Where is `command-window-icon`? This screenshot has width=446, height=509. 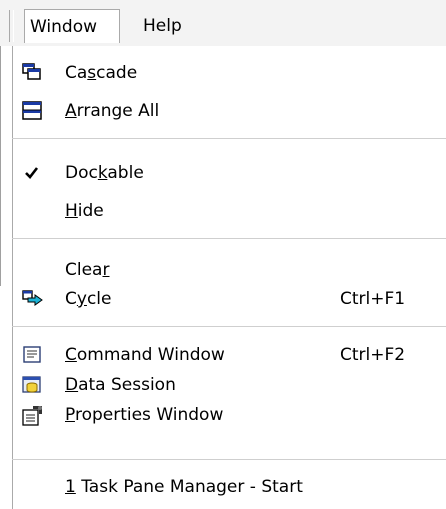
command-window-icon is located at coordinates (32, 355).